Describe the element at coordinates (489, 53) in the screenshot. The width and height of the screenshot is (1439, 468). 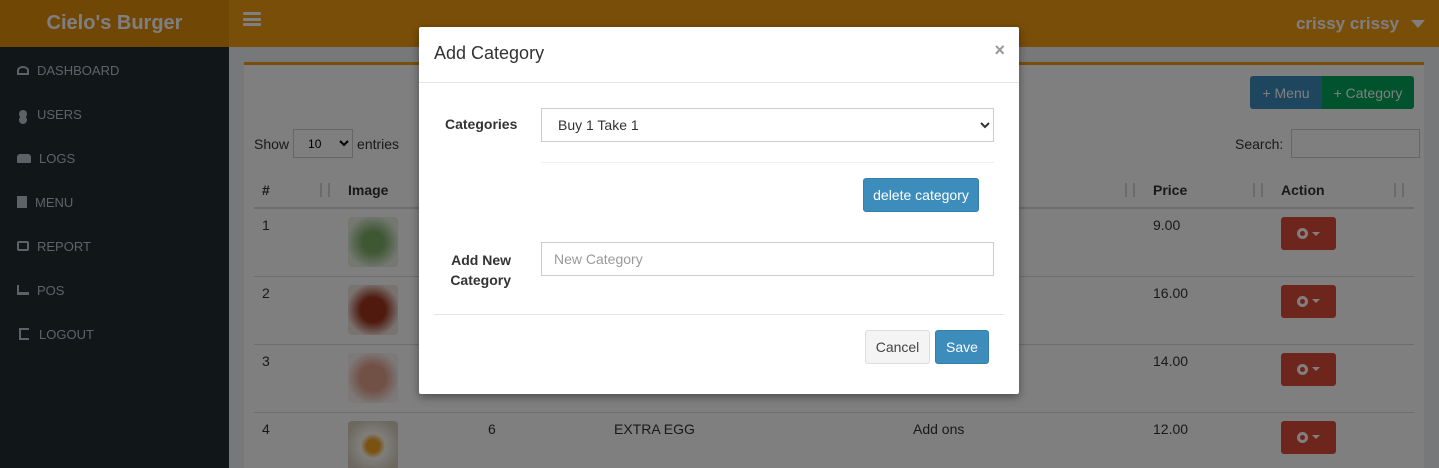
I see `modal-title: Add Category` at that location.